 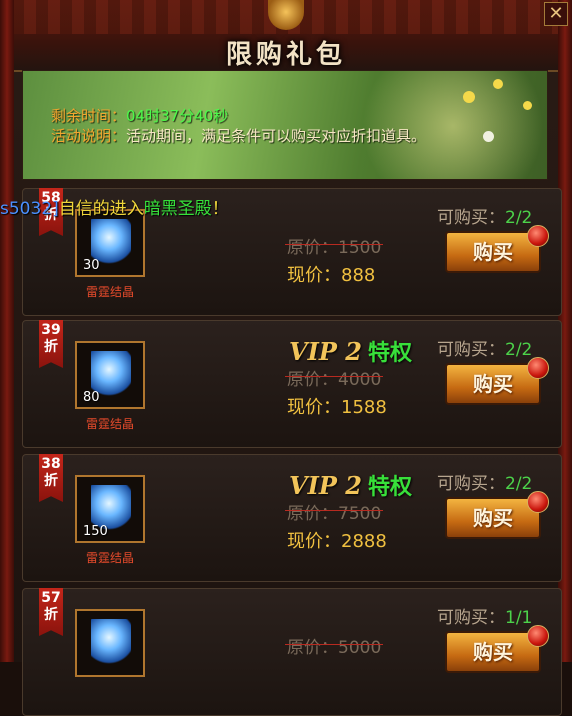 What do you see at coordinates (331, 275) in the screenshot?
I see `current-price: 现价：888` at bounding box center [331, 275].